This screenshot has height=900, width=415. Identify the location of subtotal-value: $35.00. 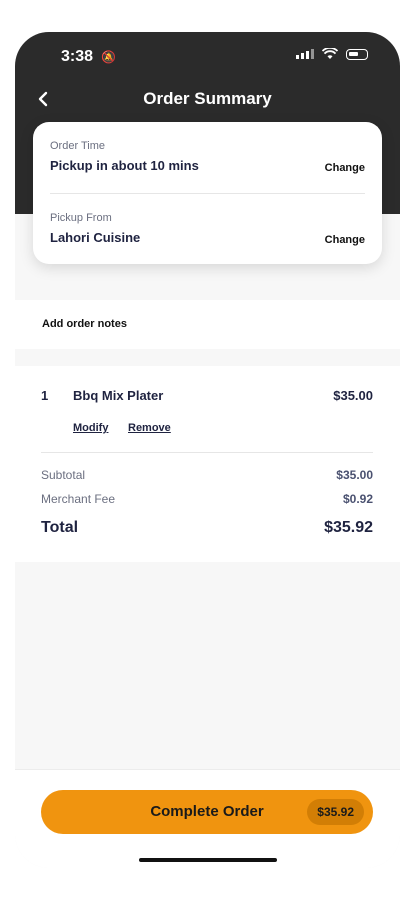
(354, 475).